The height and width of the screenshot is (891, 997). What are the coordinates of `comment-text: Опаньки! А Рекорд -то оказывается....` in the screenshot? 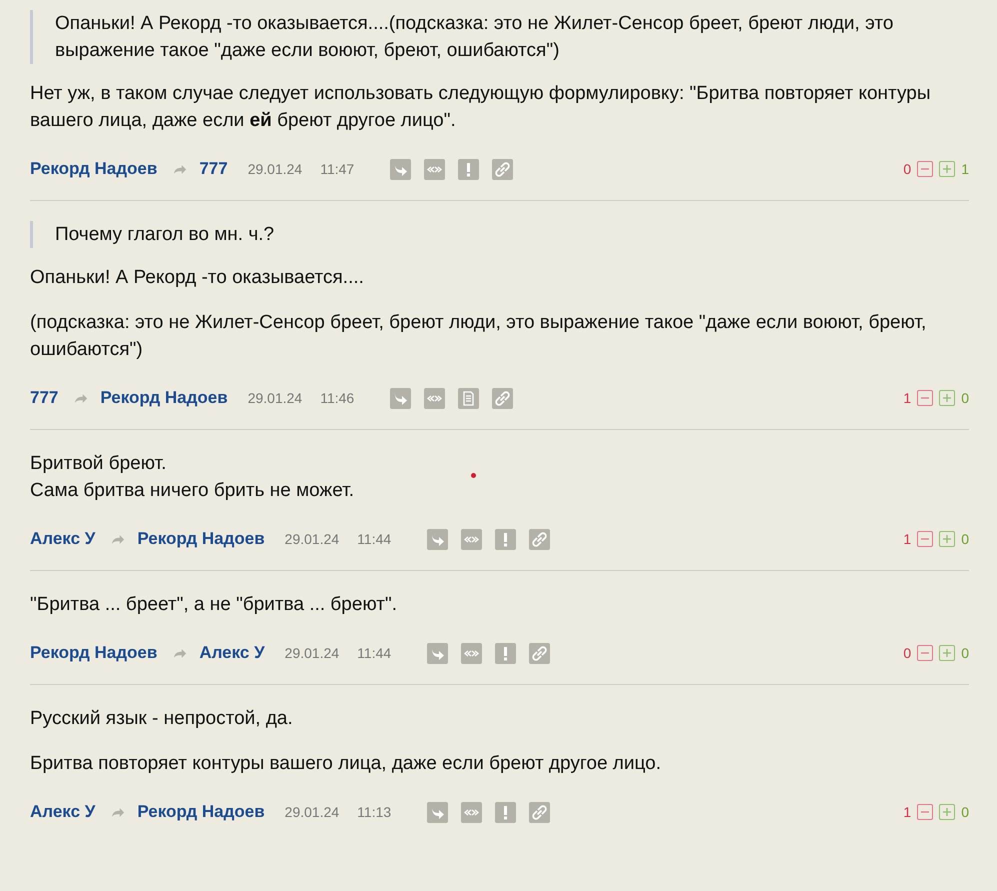 It's located at (197, 278).